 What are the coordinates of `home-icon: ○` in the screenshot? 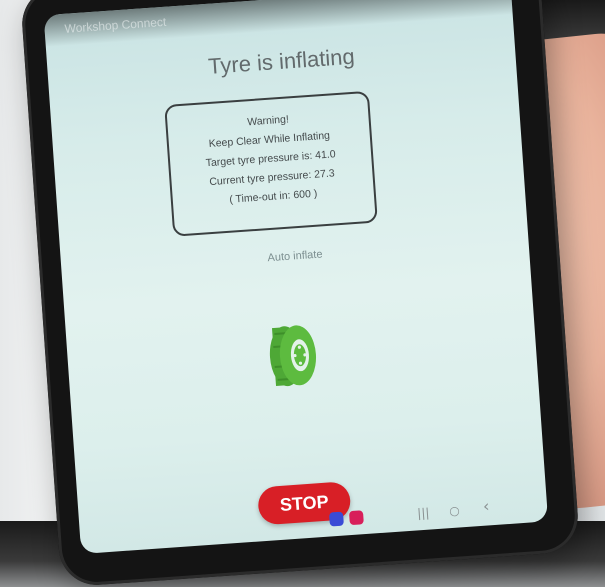 It's located at (454, 510).